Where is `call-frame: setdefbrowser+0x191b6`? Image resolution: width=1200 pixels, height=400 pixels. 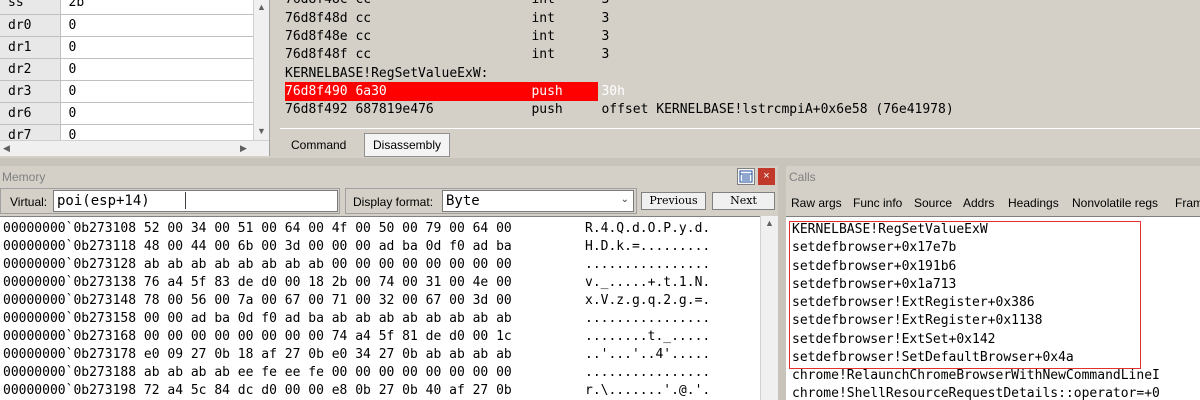 call-frame: setdefbrowser+0x191b6 is located at coordinates (874, 267).